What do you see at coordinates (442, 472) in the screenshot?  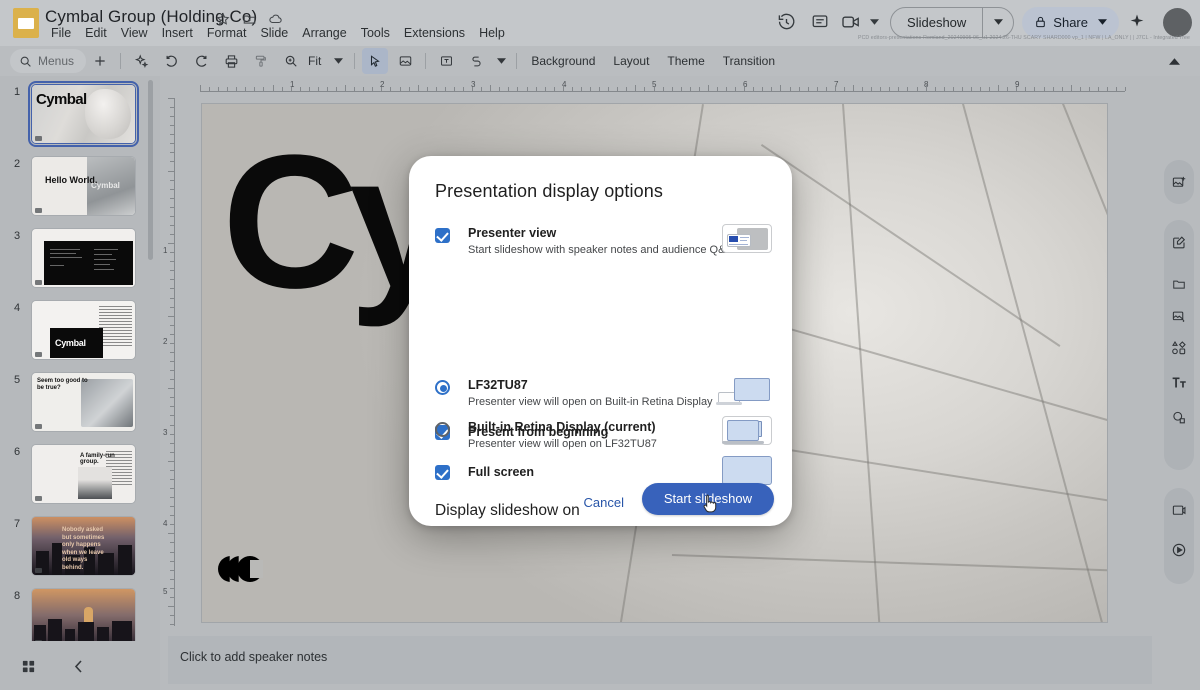 I see `full-screen-checkbox` at bounding box center [442, 472].